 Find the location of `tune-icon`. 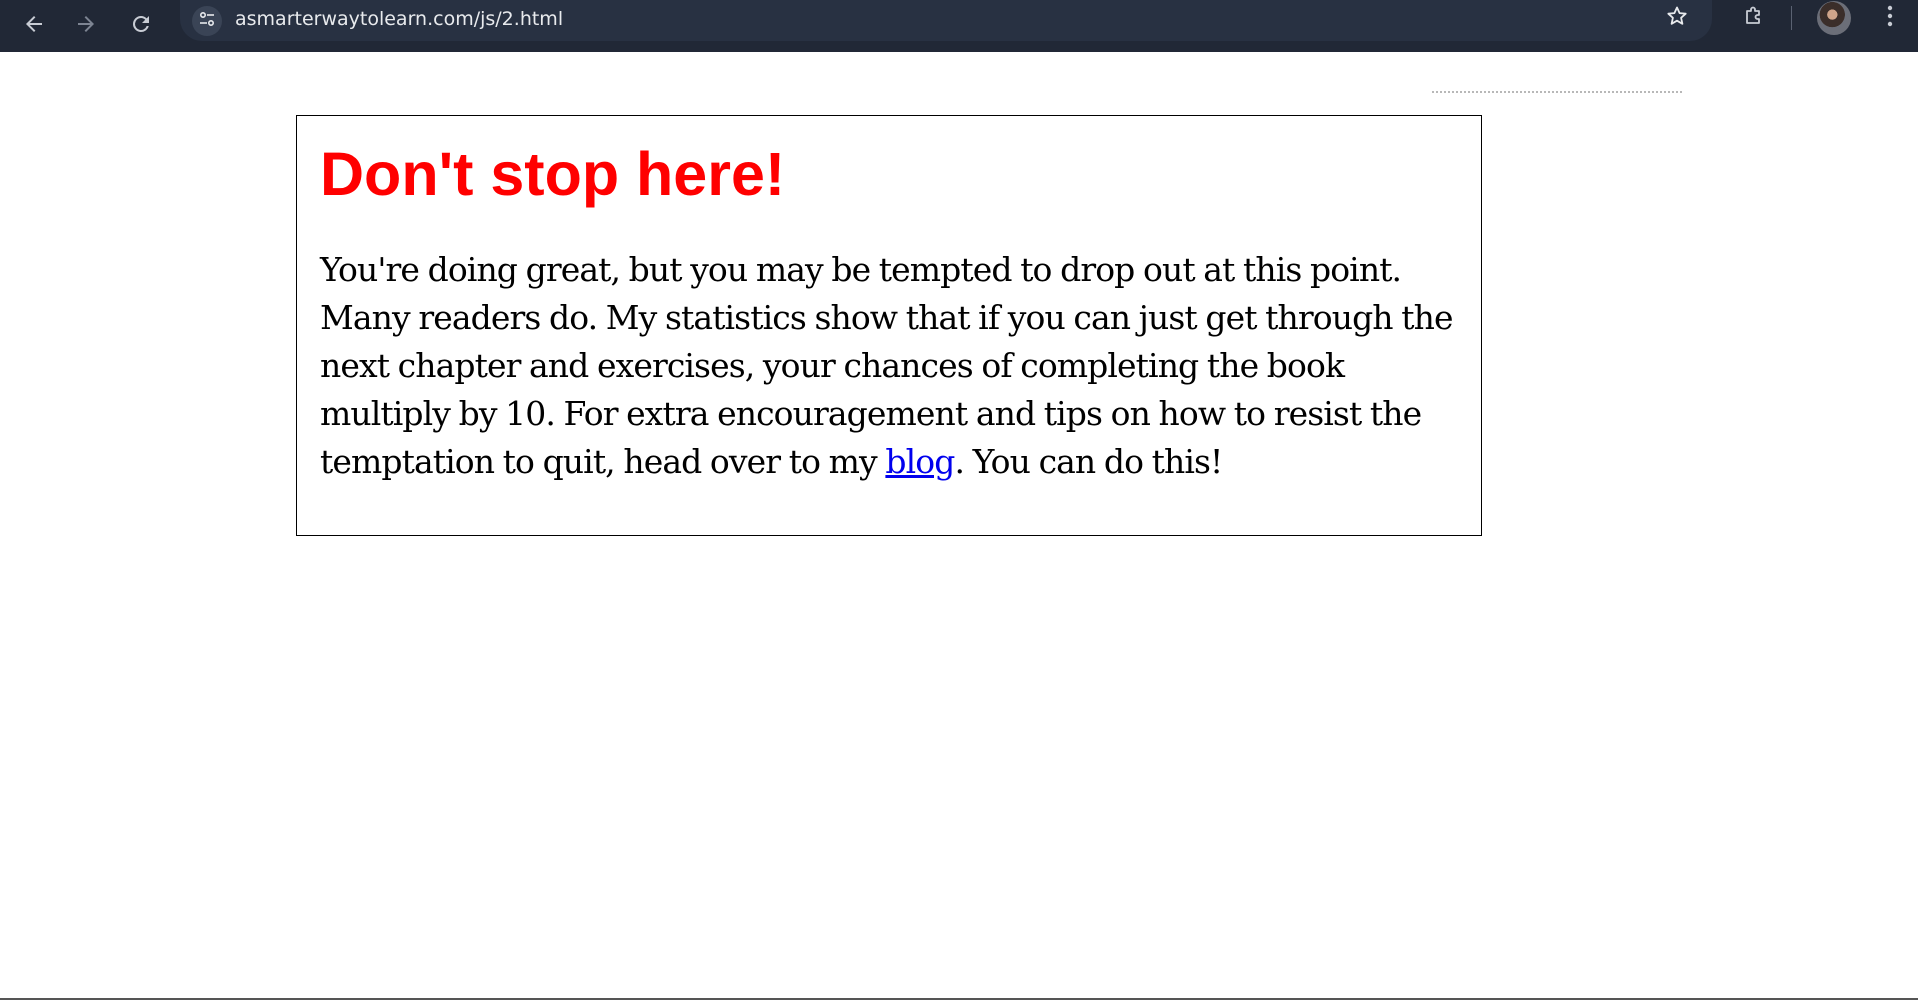

tune-icon is located at coordinates (207, 21).